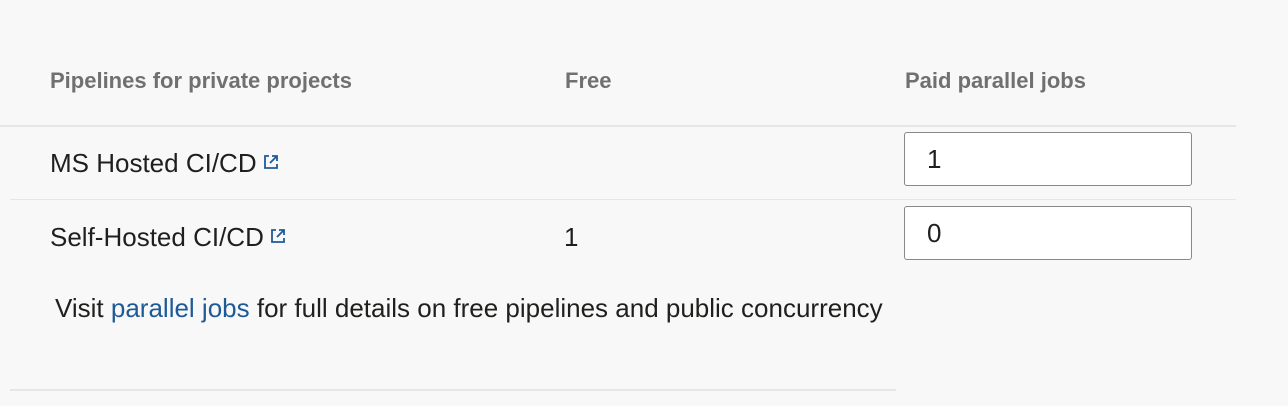 Image resolution: width=1288 pixels, height=406 pixels. I want to click on paid-parallel-jobs-input-ms-hosted, so click(1048, 159).